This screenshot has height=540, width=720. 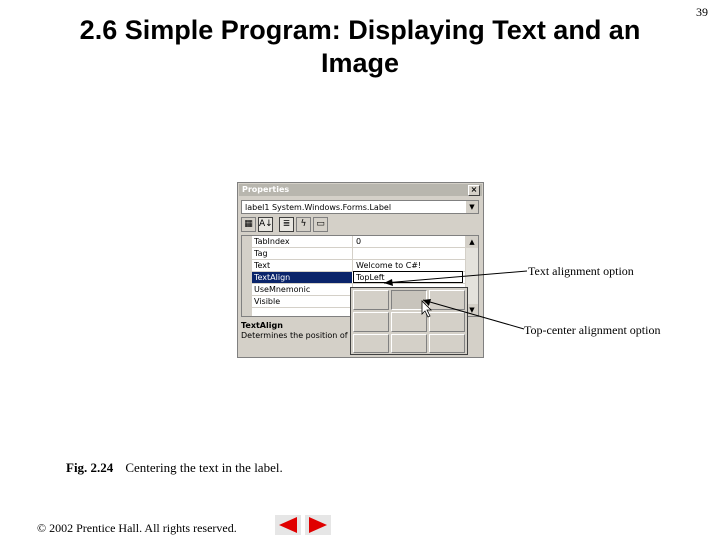 What do you see at coordinates (581, 271) in the screenshot?
I see `text-alignment-callout: Text alignment option` at bounding box center [581, 271].